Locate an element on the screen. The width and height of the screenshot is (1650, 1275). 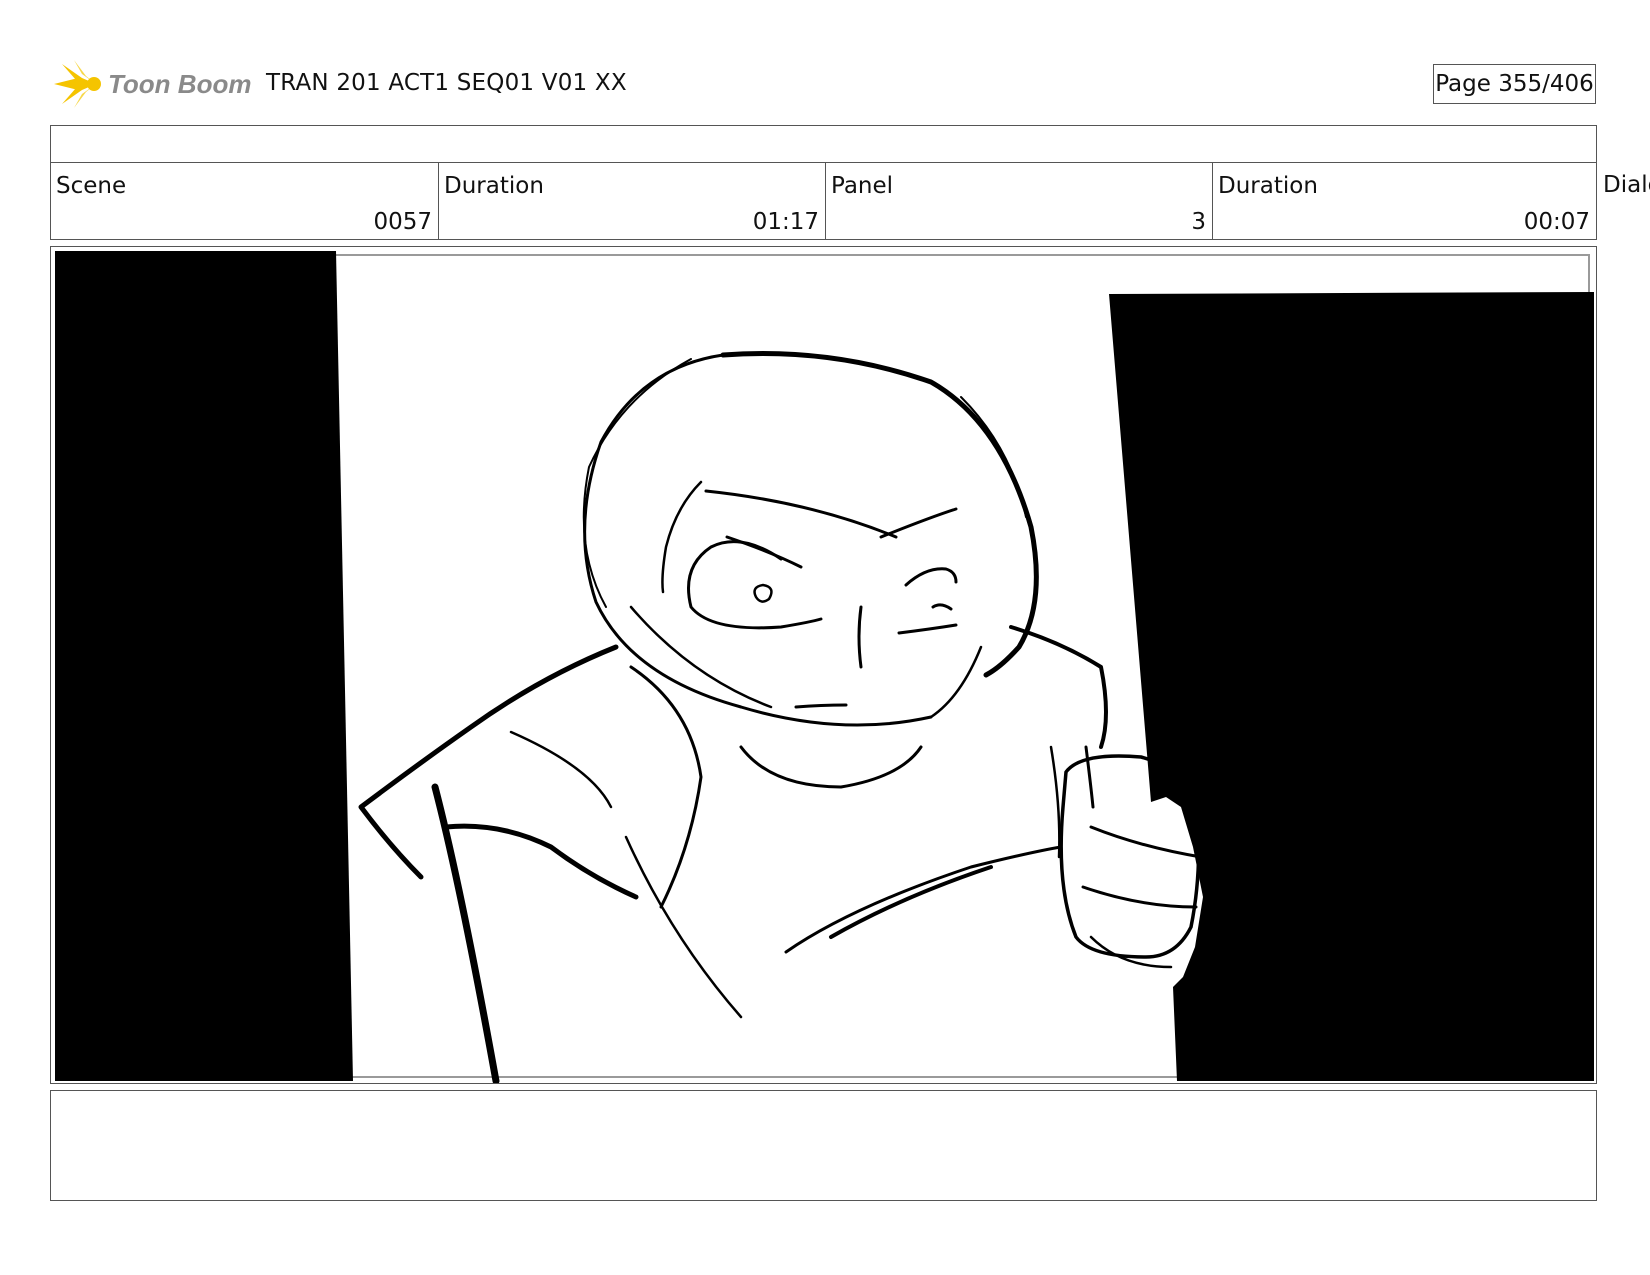
document-title: TRAN 201 ACT1 SEQ01 V01 XX is located at coordinates (446, 83).